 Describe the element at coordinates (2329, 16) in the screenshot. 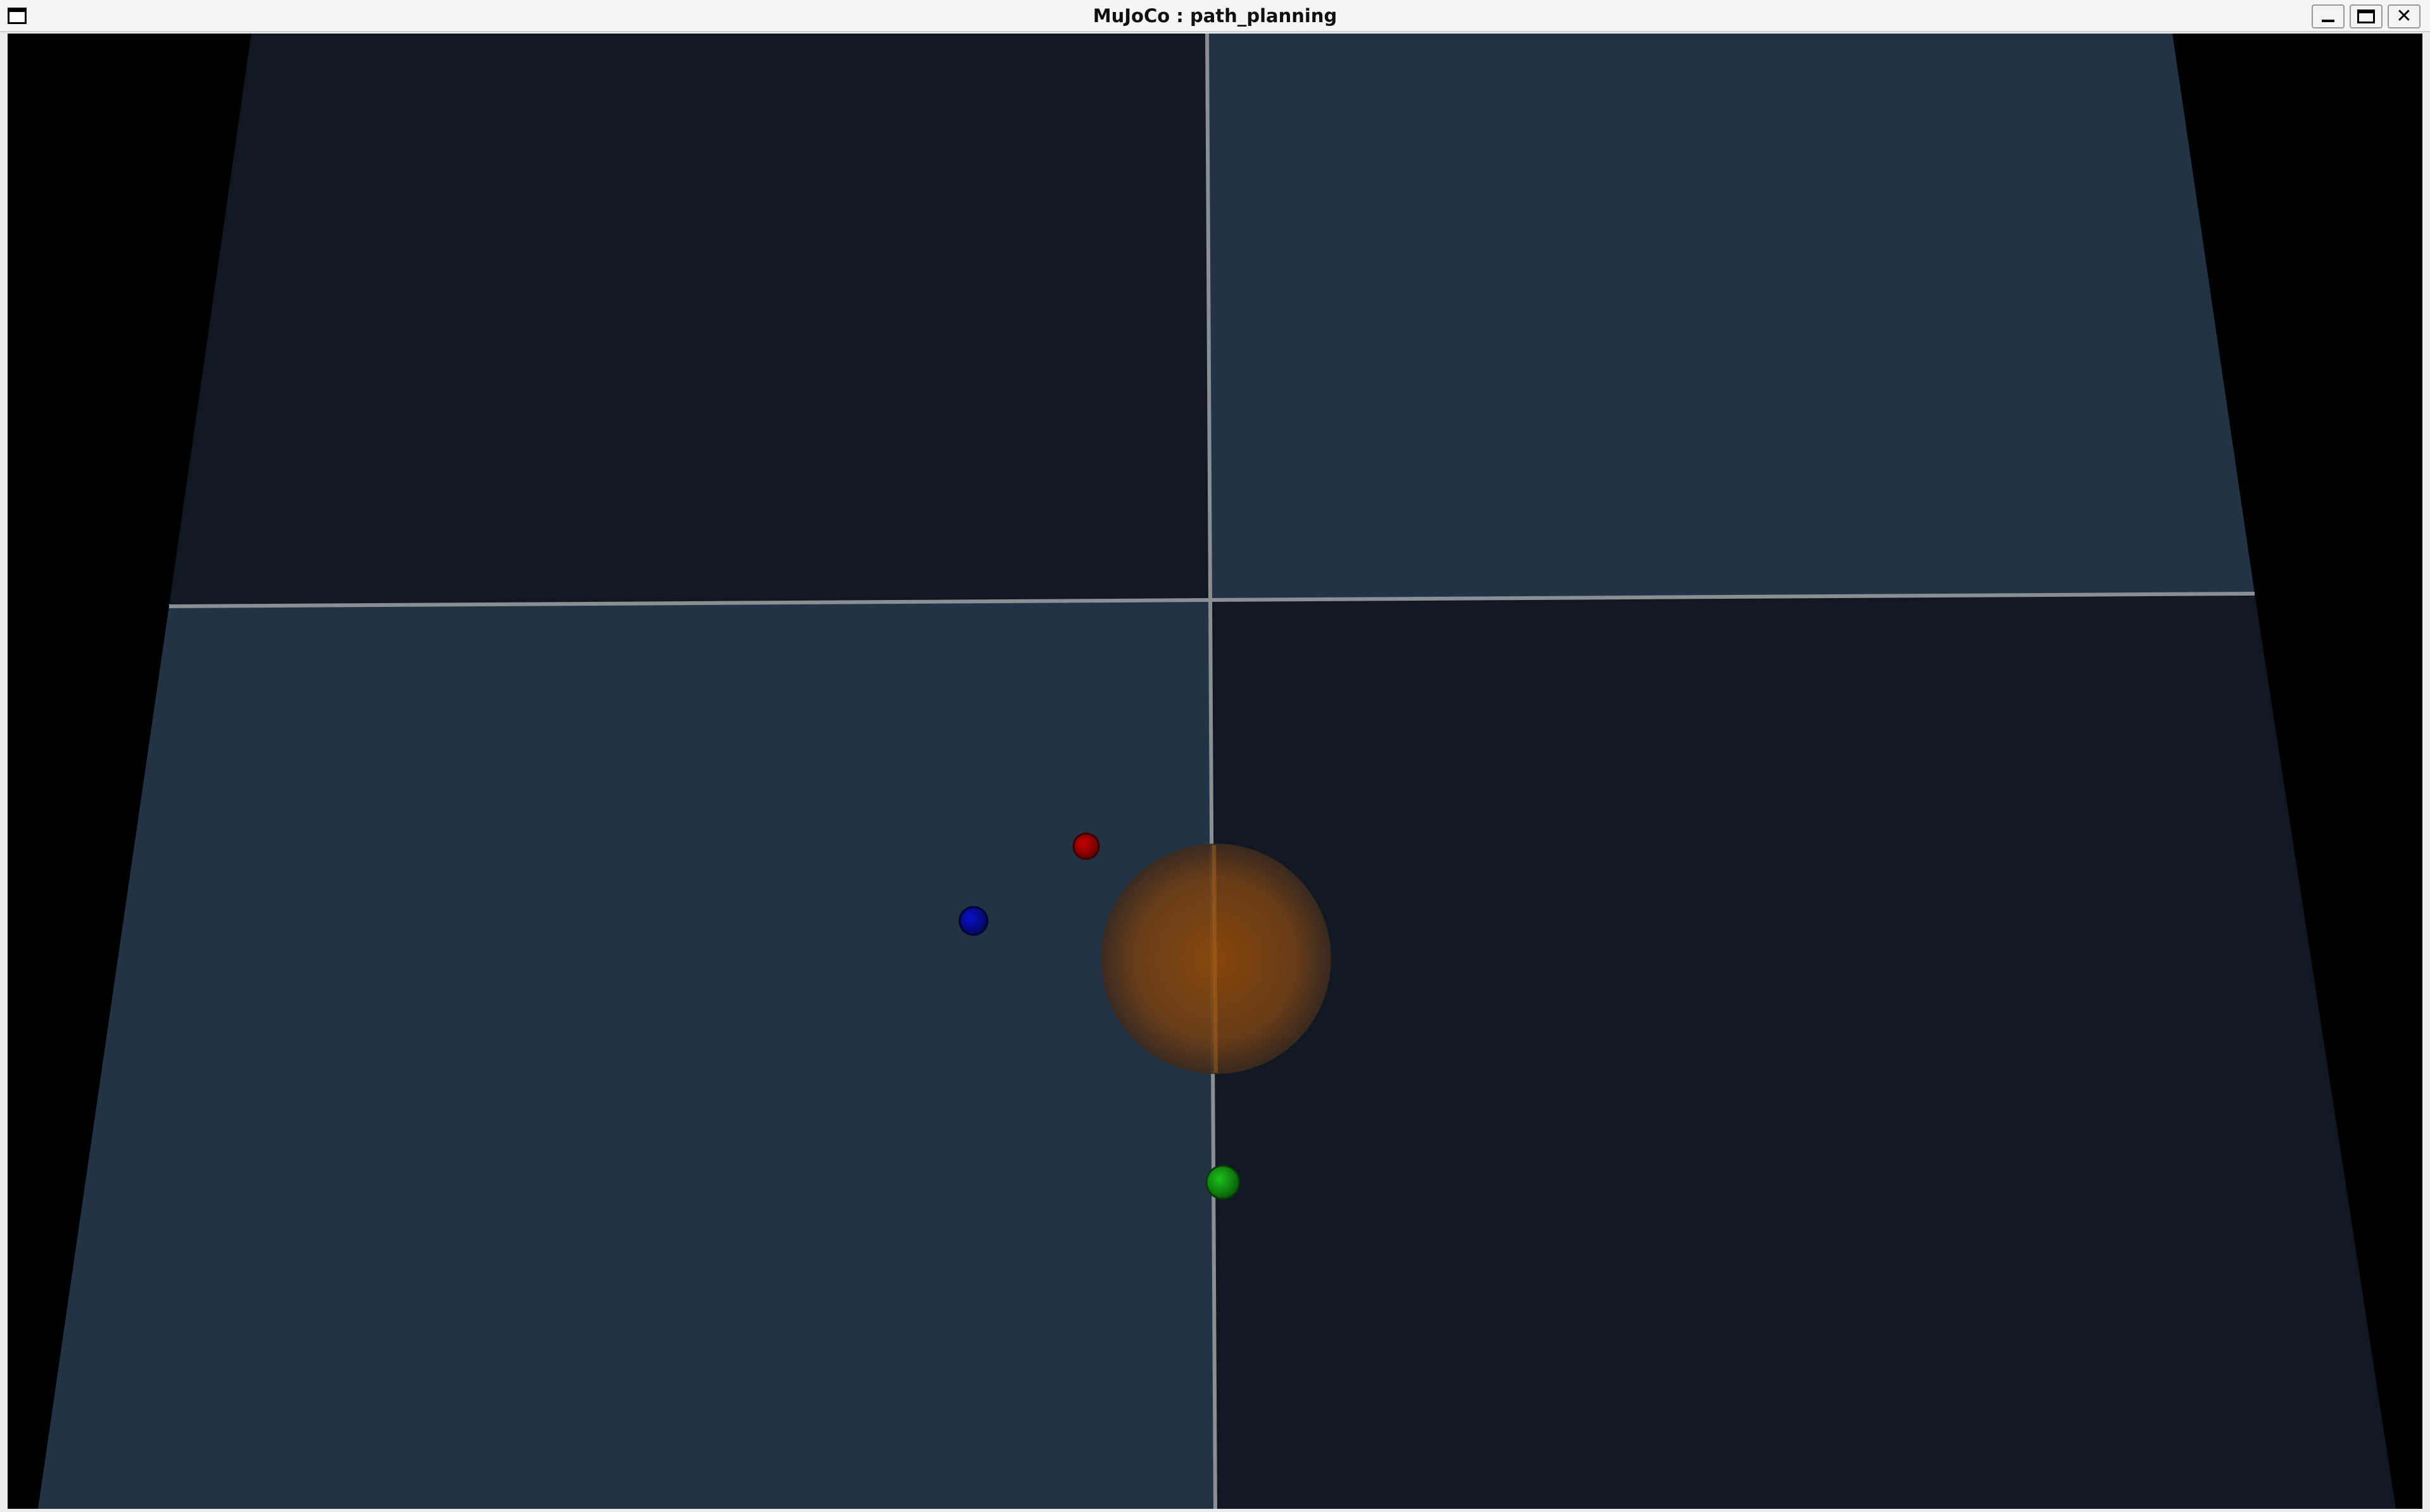

I see `minimize-button` at that location.